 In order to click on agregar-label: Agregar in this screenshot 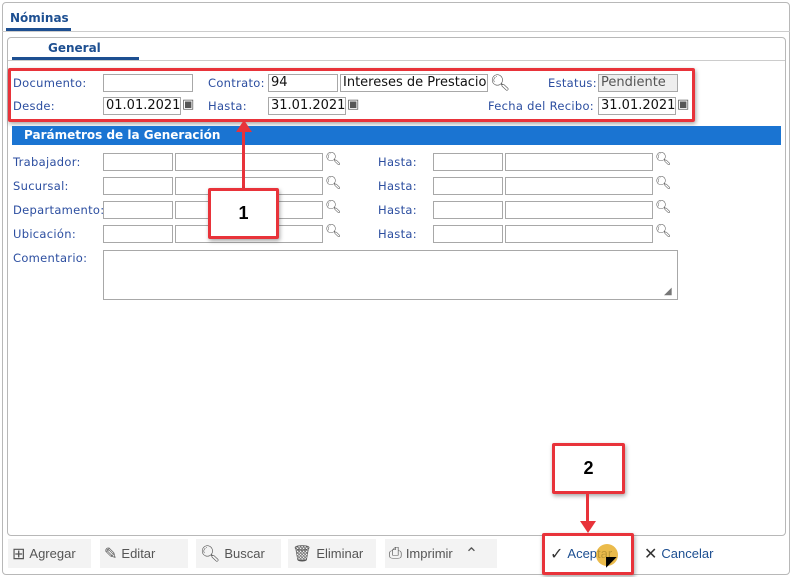, I will do `click(52, 553)`.